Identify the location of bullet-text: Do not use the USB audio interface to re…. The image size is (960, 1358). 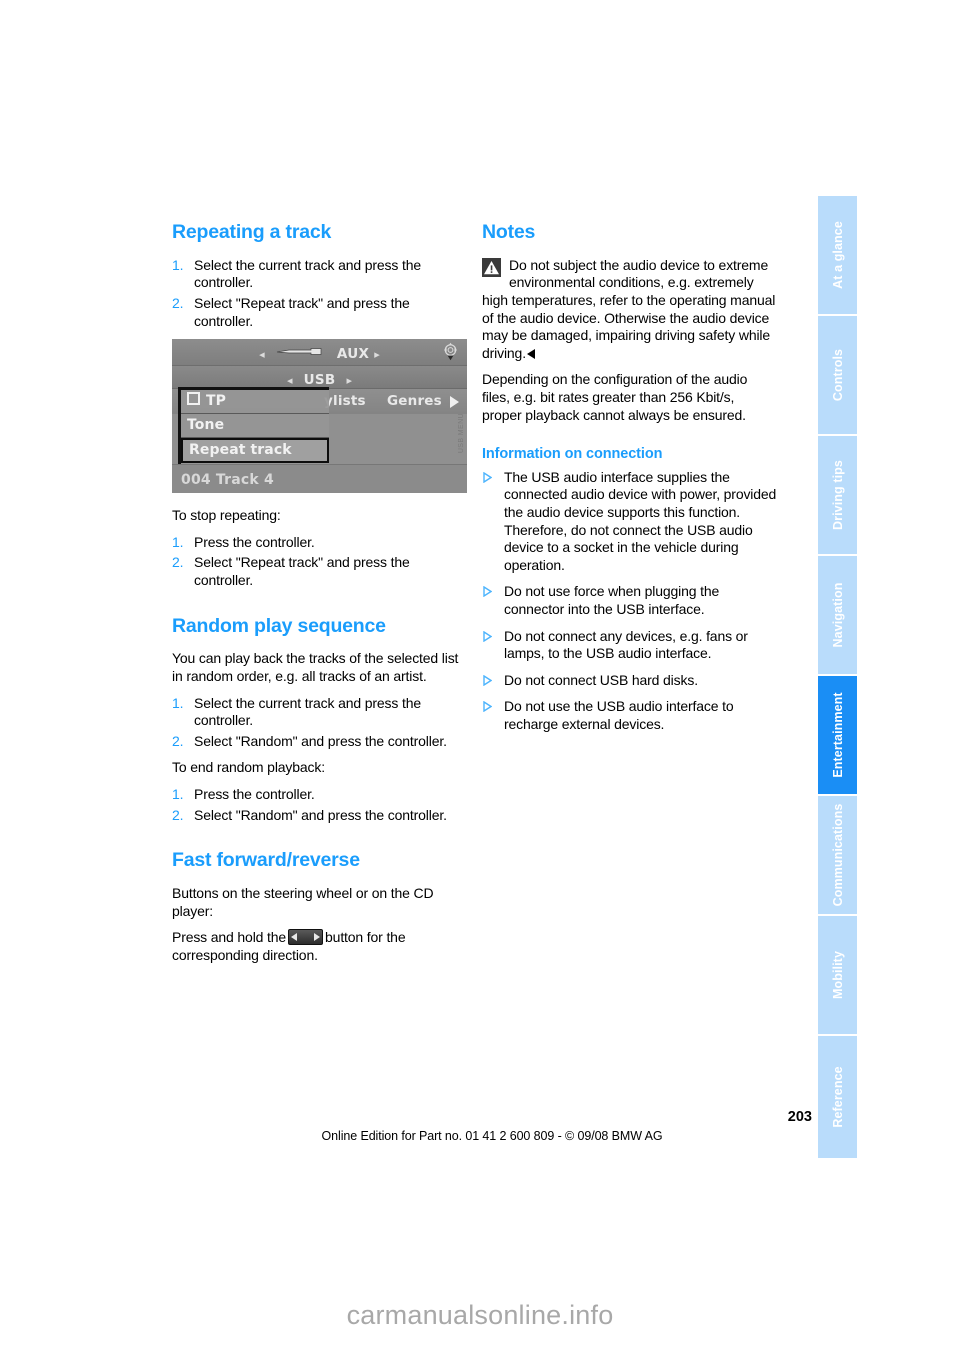
(619, 715).